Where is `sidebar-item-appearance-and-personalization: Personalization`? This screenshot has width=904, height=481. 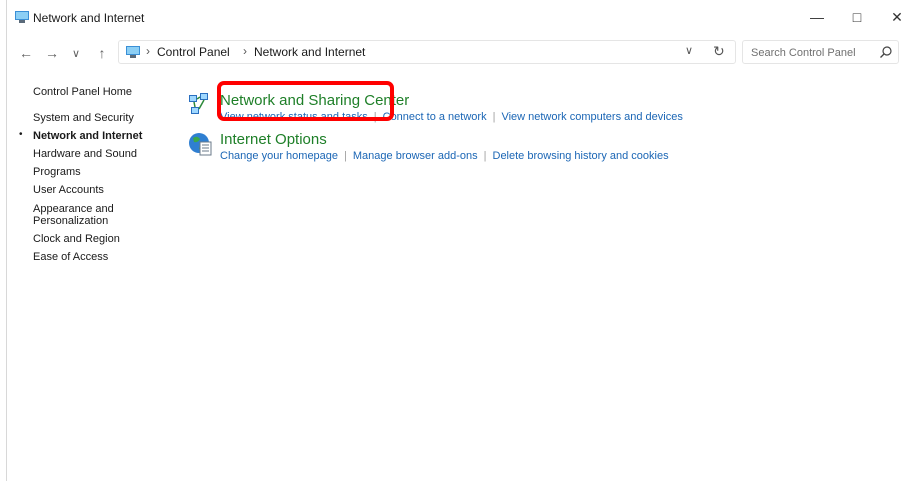
sidebar-item-appearance-and-personalization: Personalization is located at coordinates (70, 221).